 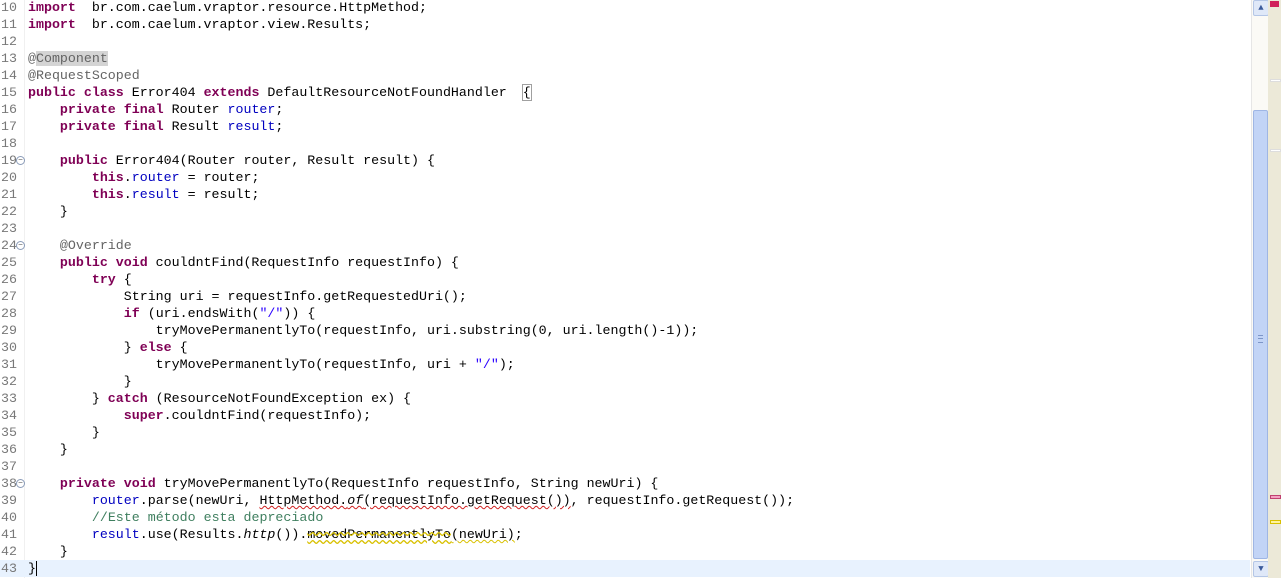 What do you see at coordinates (9, 262) in the screenshot?
I see `line-number: 25` at bounding box center [9, 262].